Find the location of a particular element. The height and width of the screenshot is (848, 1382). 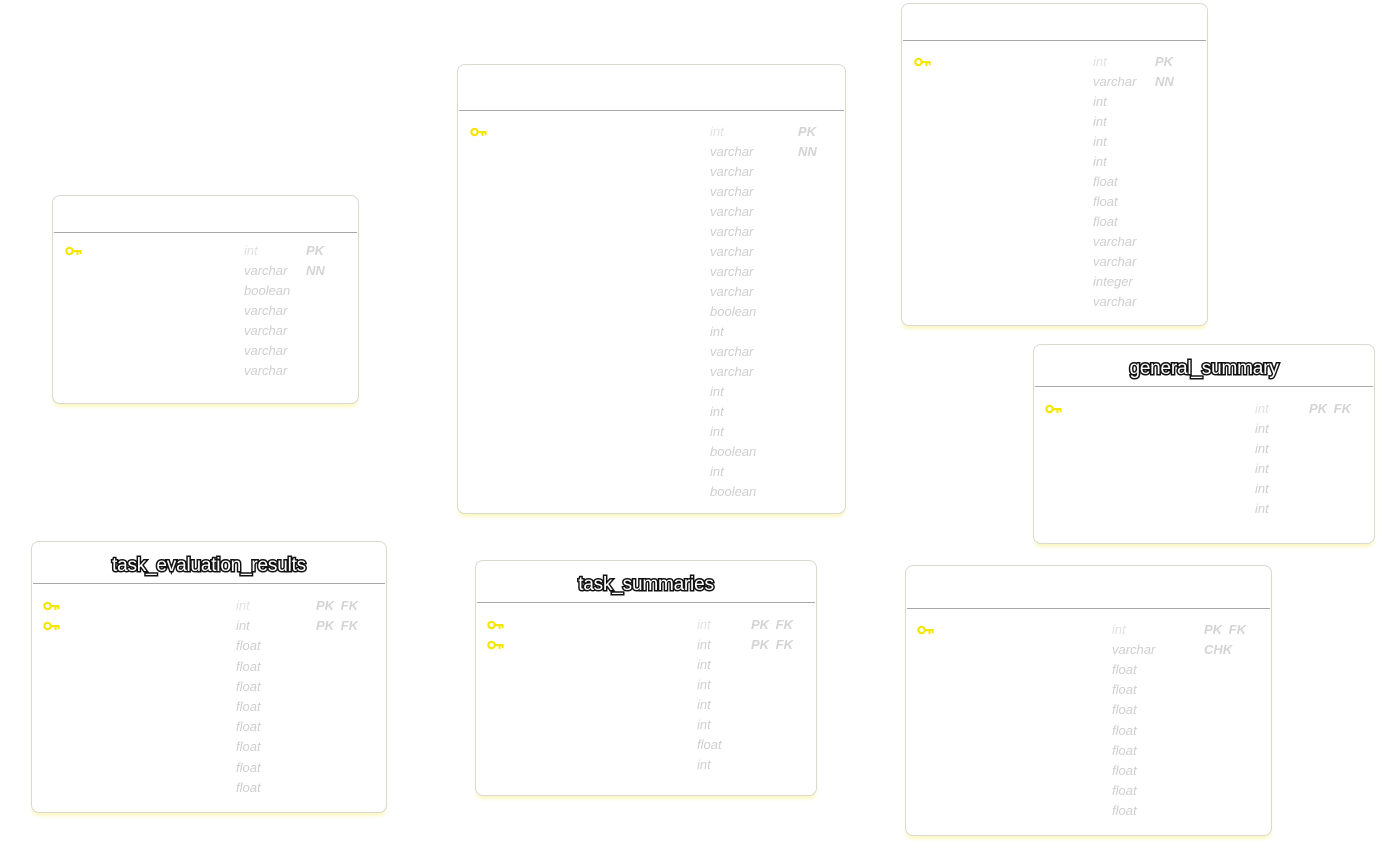

column-row: integer is located at coordinates (1054, 282).